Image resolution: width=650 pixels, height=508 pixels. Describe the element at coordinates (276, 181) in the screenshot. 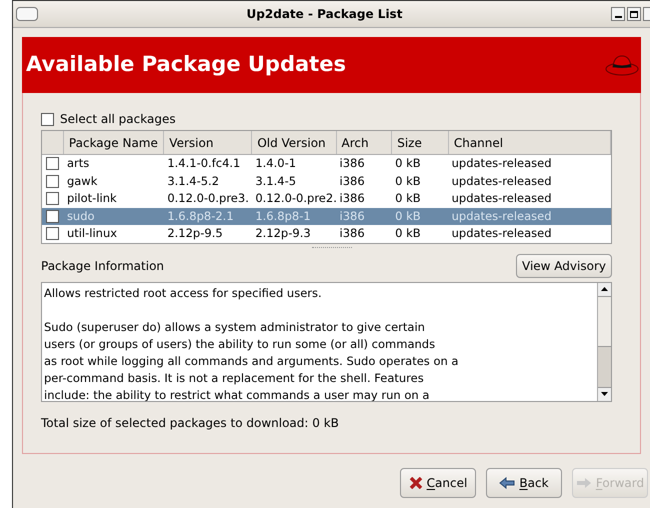

I see `table-cell-text: 3.1.4-5` at that location.